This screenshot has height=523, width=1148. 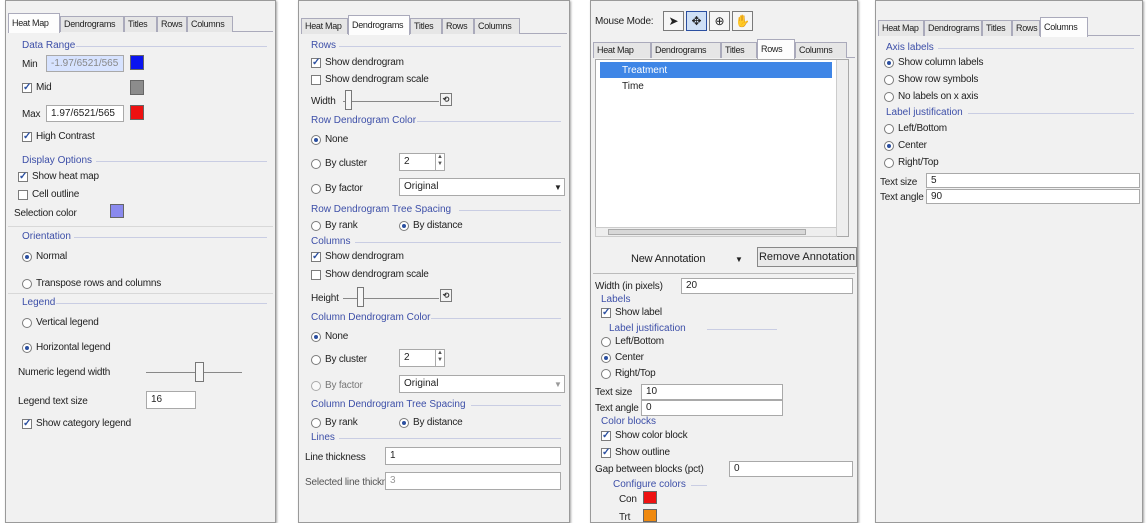 What do you see at coordinates (23, 177) in the screenshot?
I see `show-heat-map-checkbox: ✓` at bounding box center [23, 177].